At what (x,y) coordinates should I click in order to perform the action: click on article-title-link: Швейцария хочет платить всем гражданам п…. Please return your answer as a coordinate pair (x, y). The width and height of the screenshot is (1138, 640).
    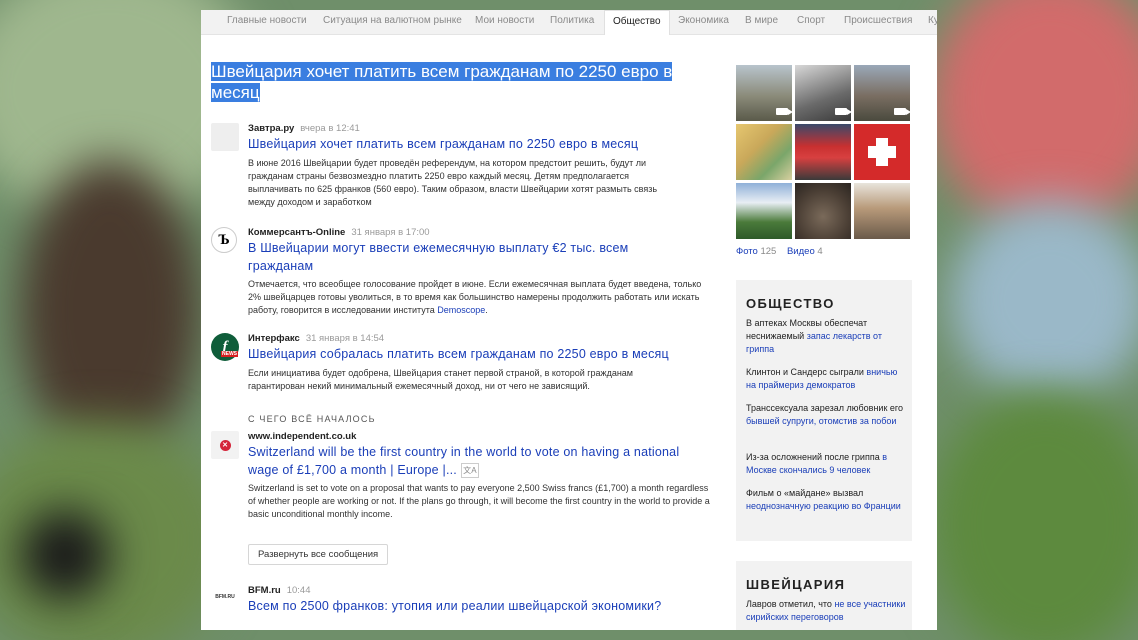
    Looking at the image, I should click on (468, 144).